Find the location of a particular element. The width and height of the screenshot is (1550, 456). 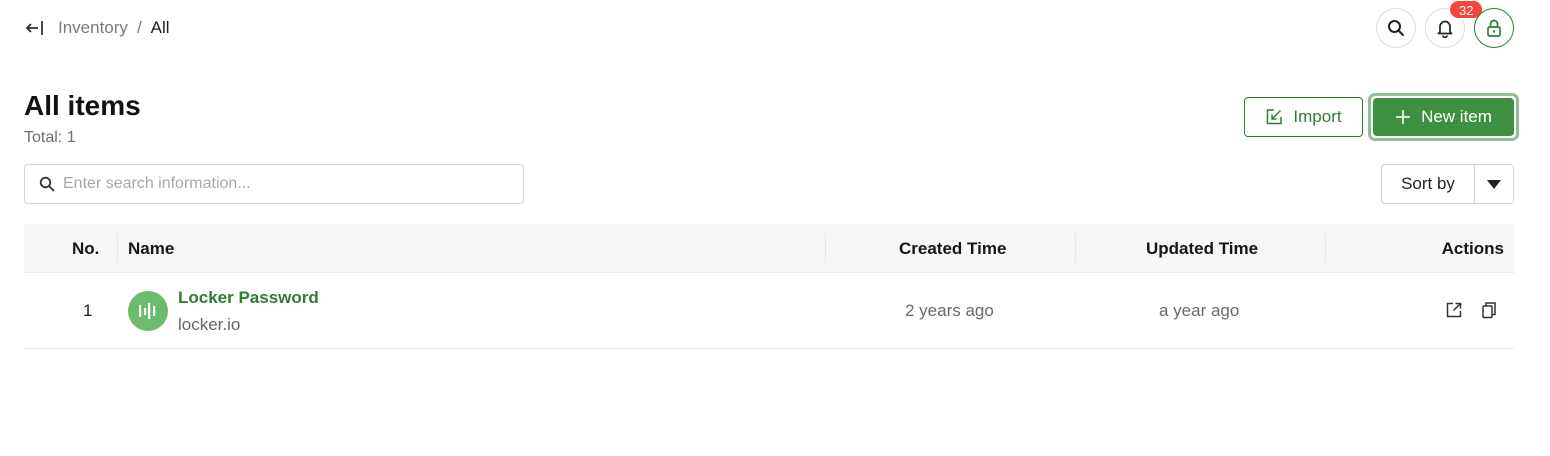

collapse-sidebar-icon is located at coordinates (37, 28).